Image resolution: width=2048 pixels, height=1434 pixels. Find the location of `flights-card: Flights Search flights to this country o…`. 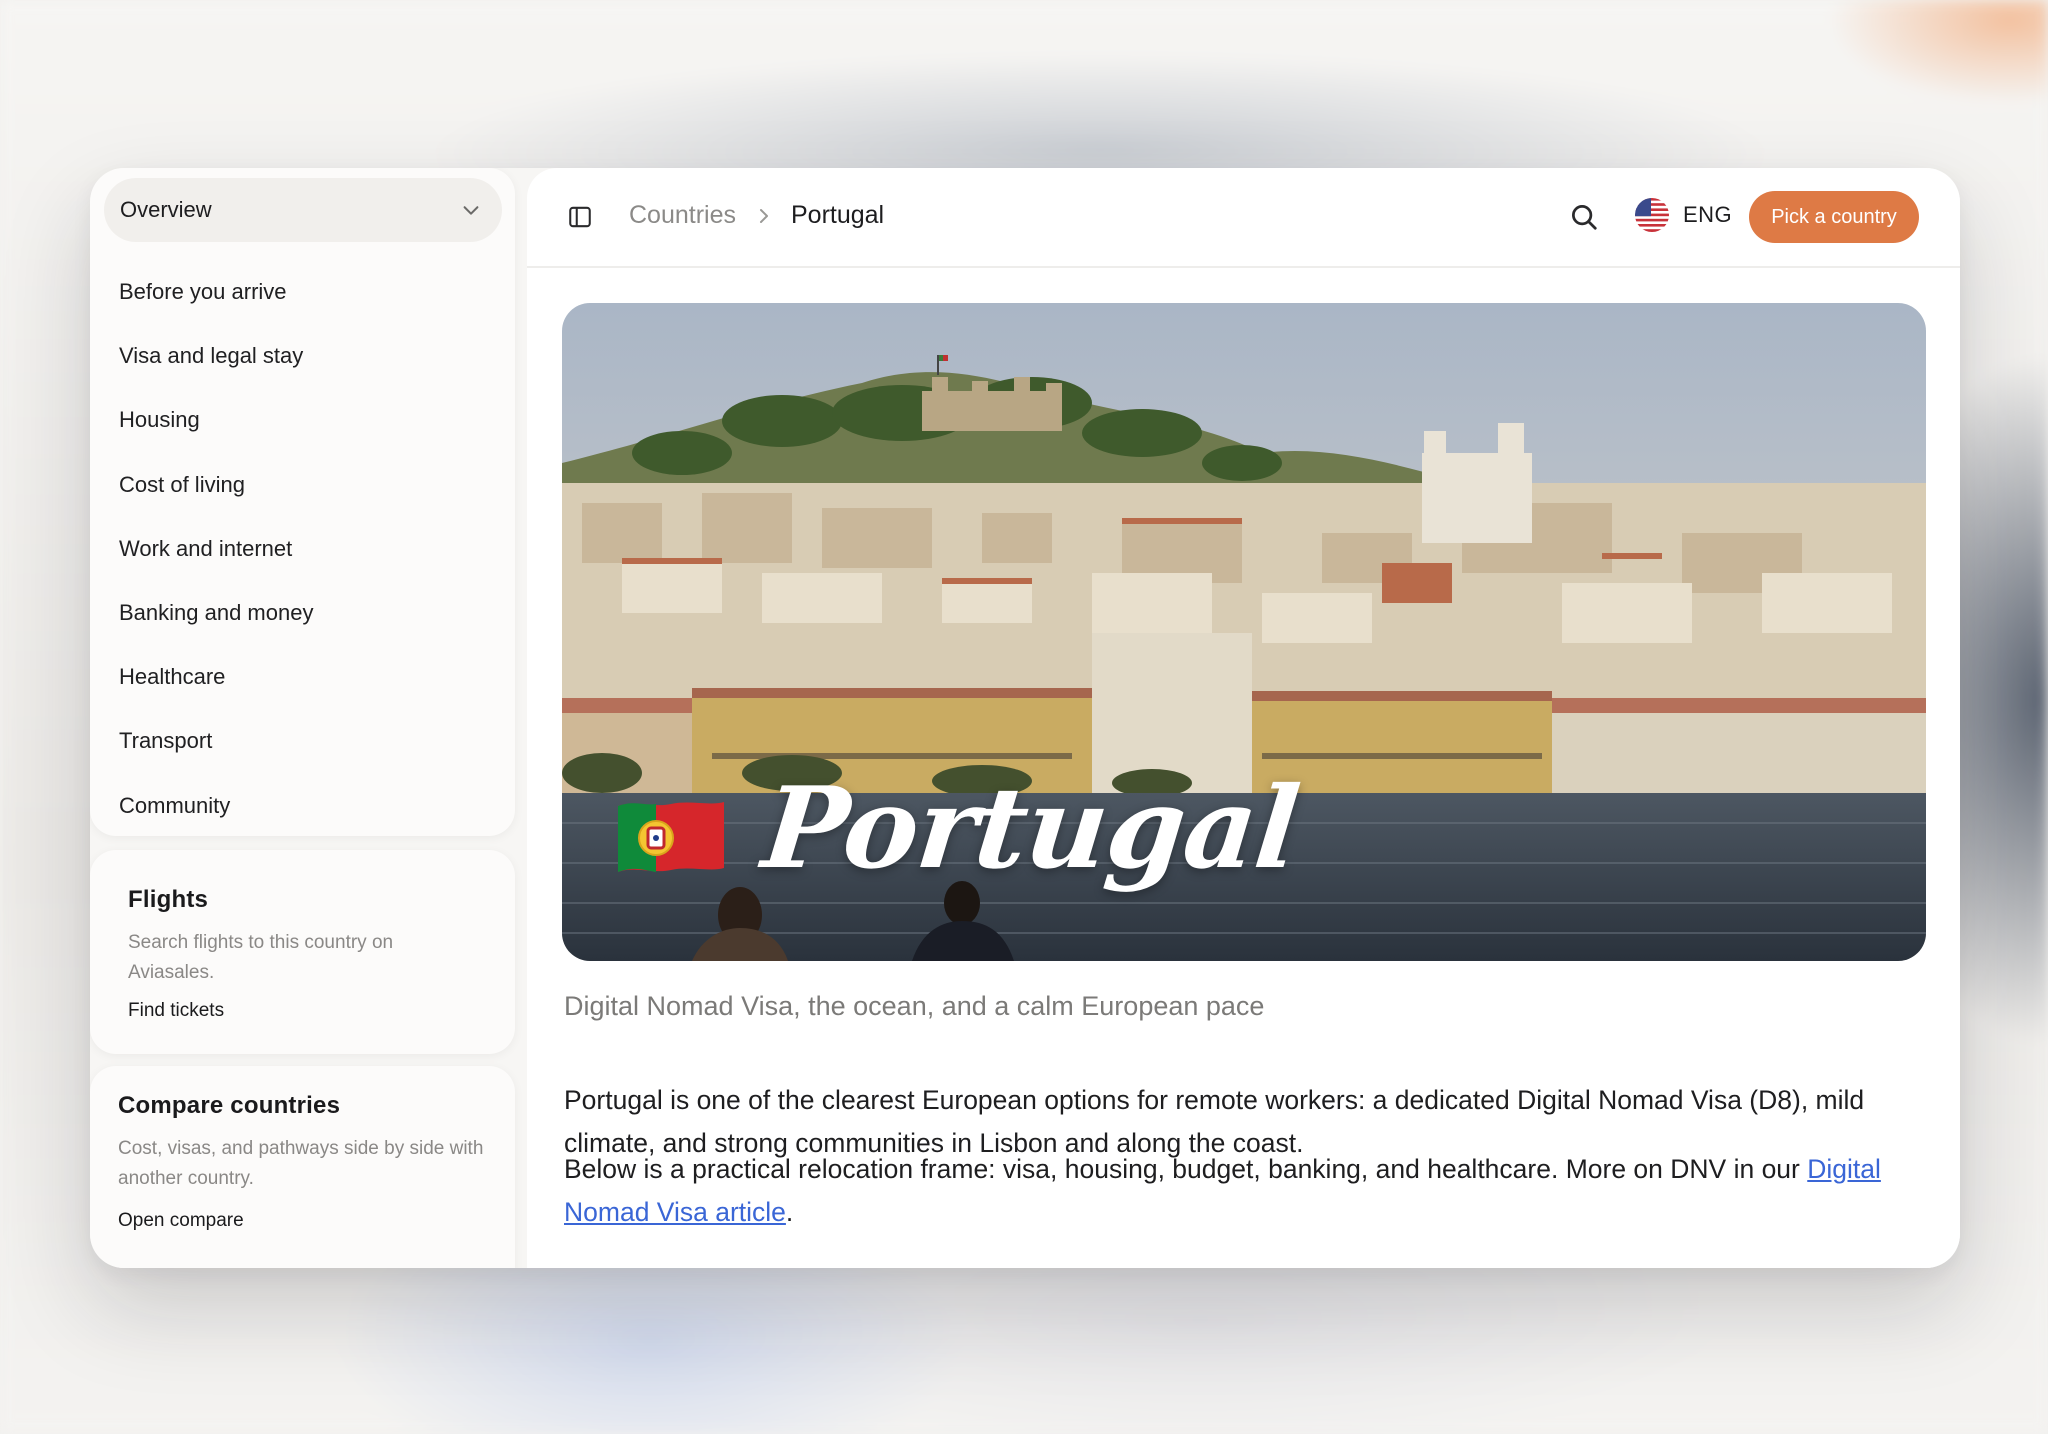

flights-card: Flights Search flights to this country o… is located at coordinates (302, 952).